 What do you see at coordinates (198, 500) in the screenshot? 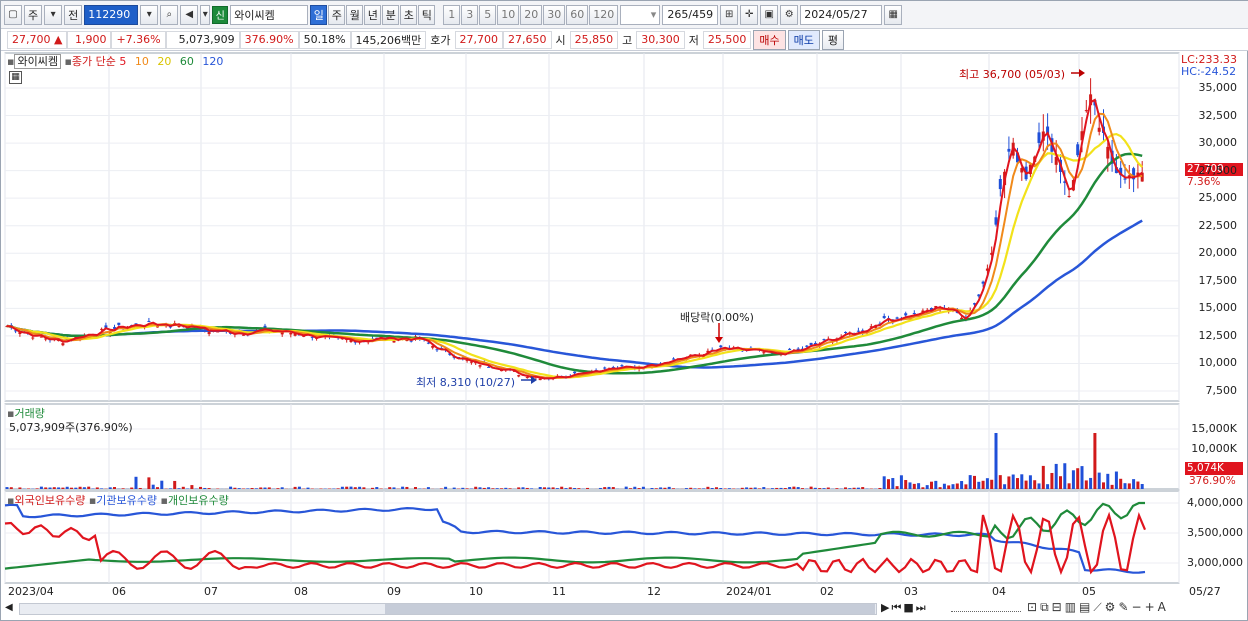
I see `legend-individual: 개인보유수량` at bounding box center [198, 500].